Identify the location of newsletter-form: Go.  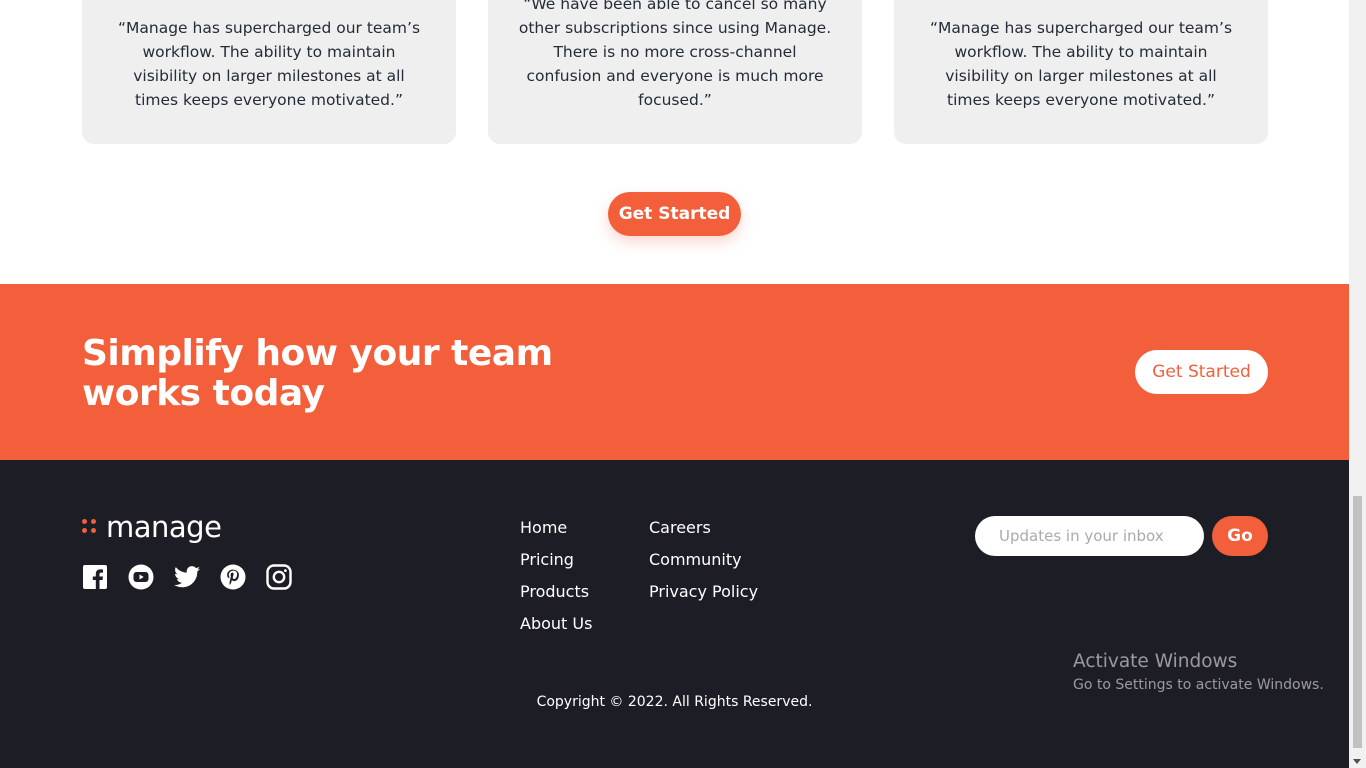
(1121, 536).